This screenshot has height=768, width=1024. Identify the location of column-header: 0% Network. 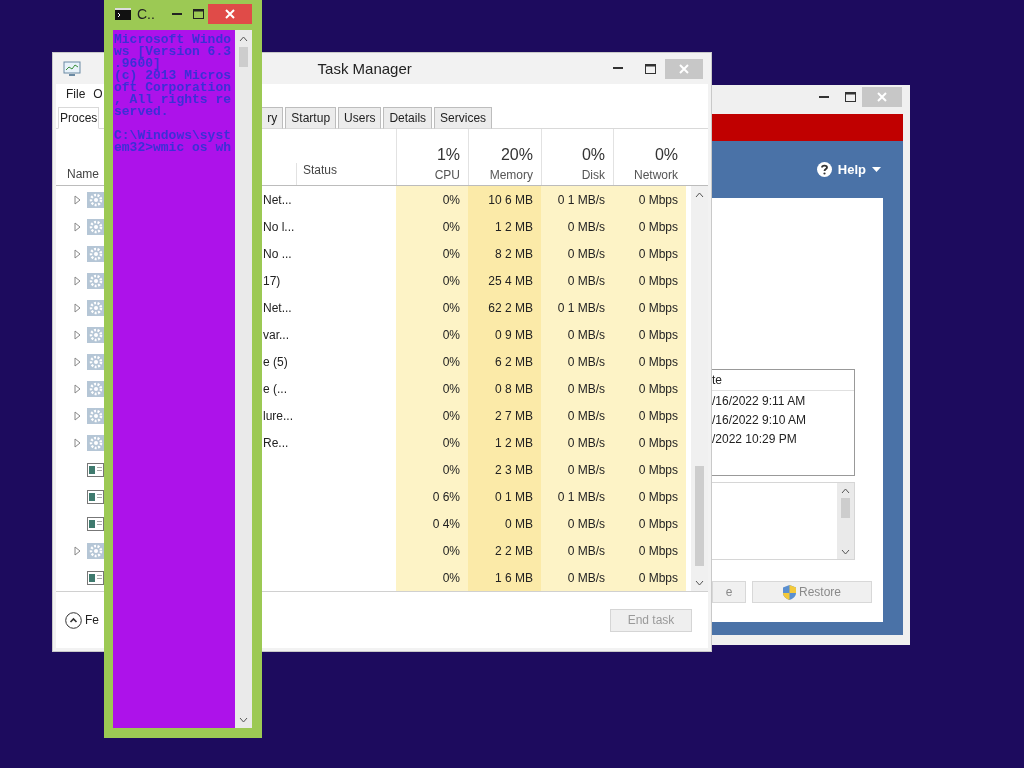
(649, 157).